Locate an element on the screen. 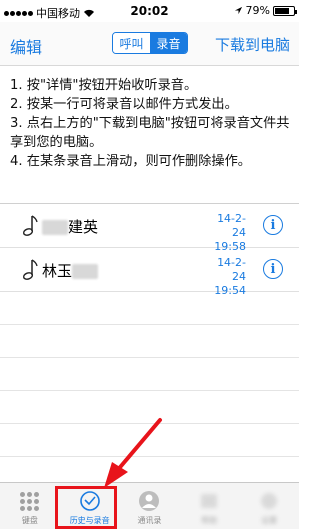 Image resolution: width=320 pixels, height=529 pixels. tab-label: 帮助 is located at coordinates (209, 520).